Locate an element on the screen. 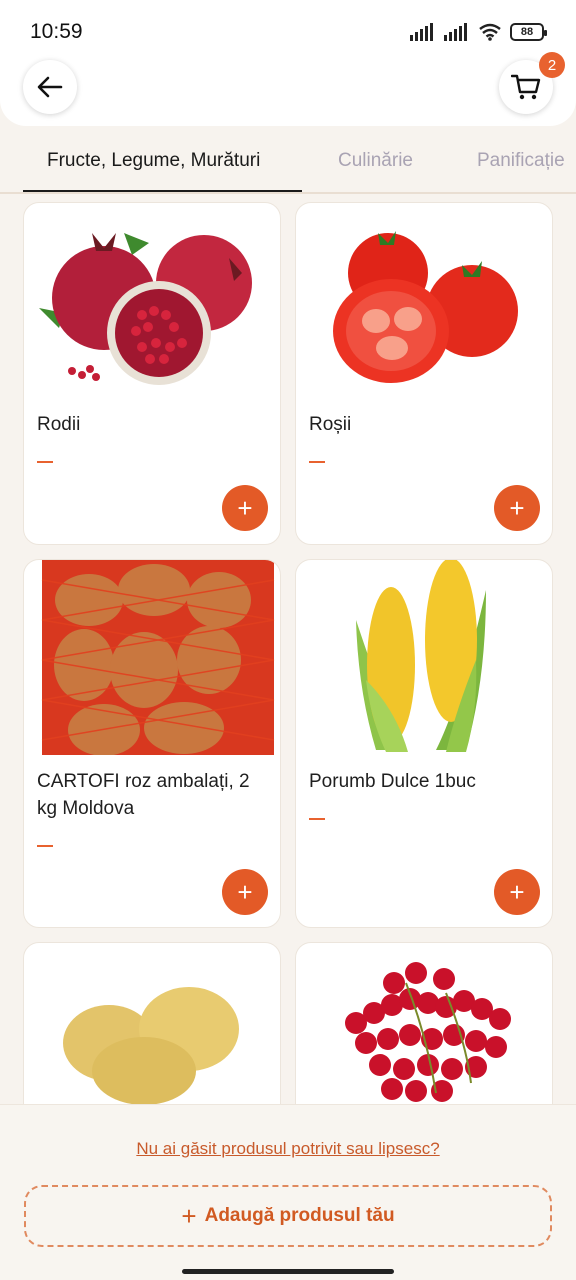 The width and height of the screenshot is (576, 1280). home-indicator is located at coordinates (288, 1271).